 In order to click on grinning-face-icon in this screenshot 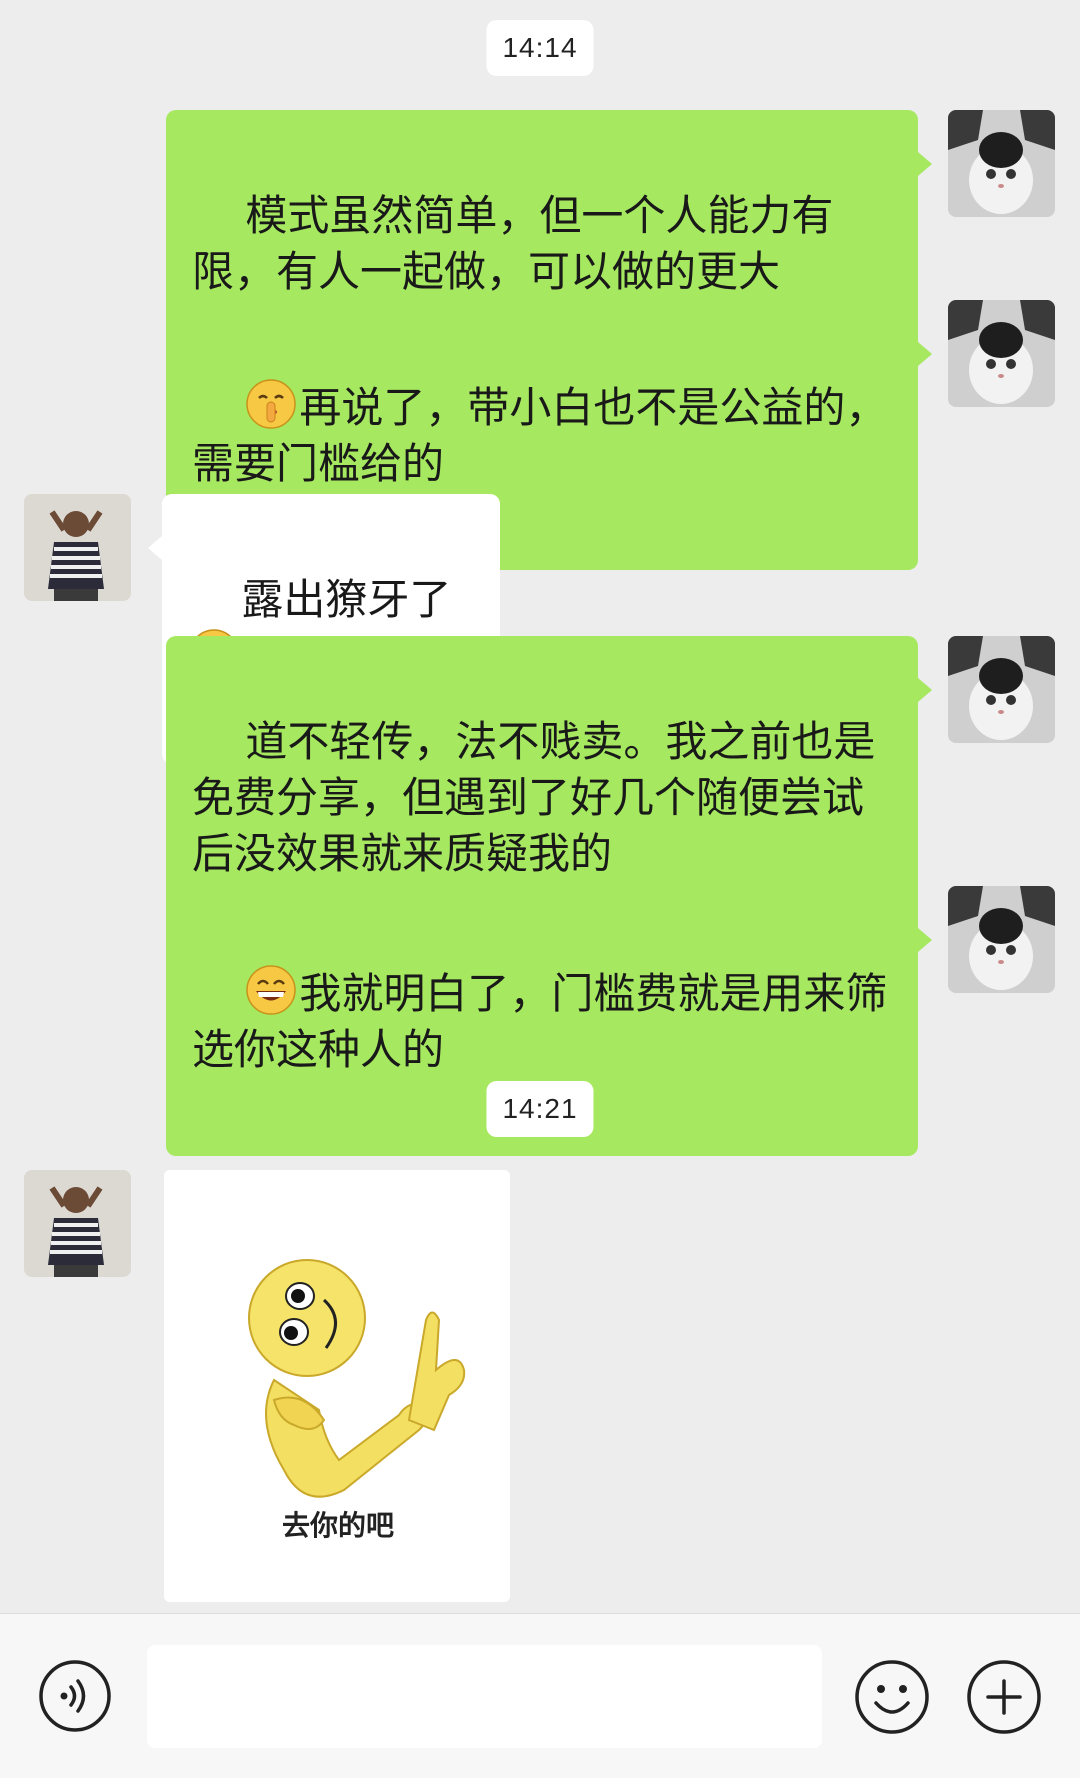, I will do `click(271, 990)`.